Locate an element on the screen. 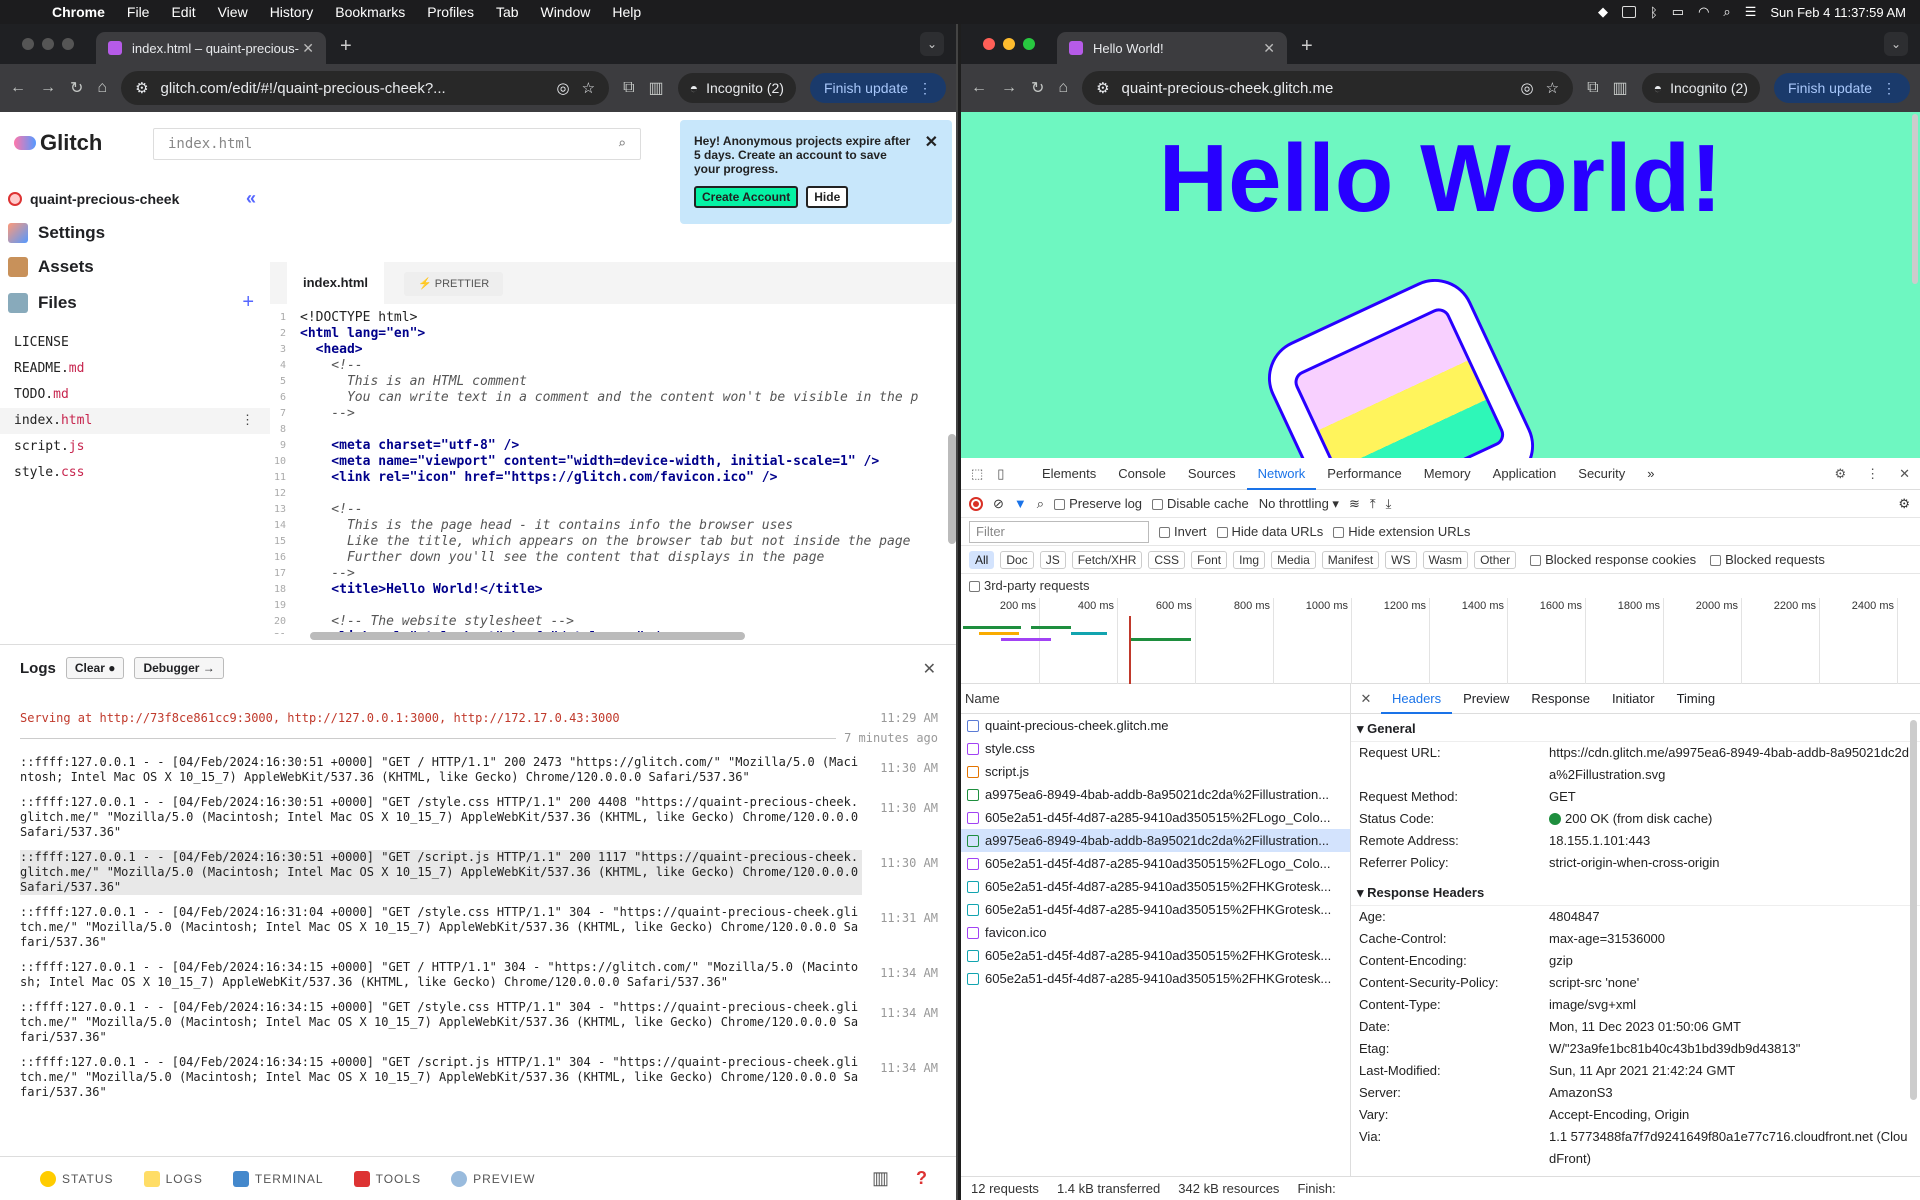 The height and width of the screenshot is (1200, 1920). dropbox-icon: ◆ is located at coordinates (1603, 12).